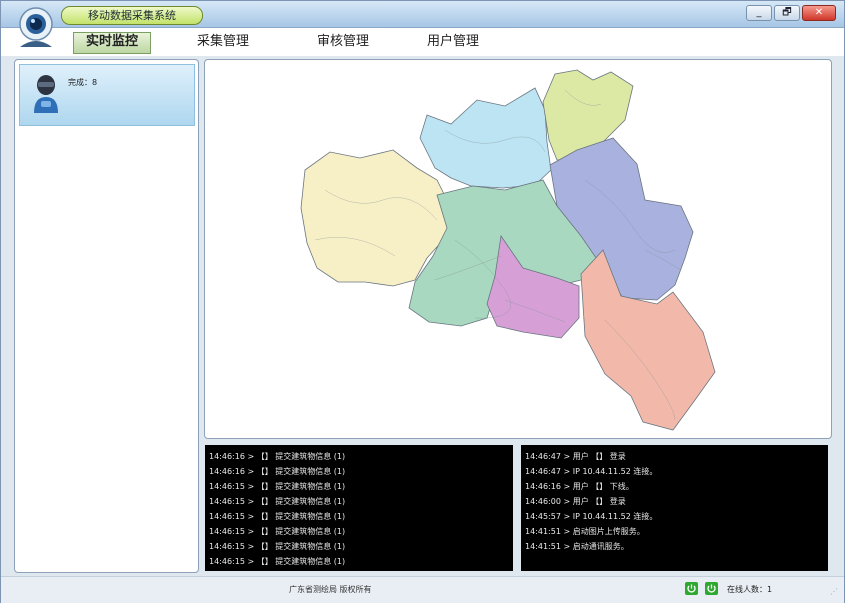 This screenshot has height=603, width=845. Describe the element at coordinates (422, 589) in the screenshot. I see `status-bar: 广东省测绘局 版权所有 在线人数：1 ⋰` at that location.